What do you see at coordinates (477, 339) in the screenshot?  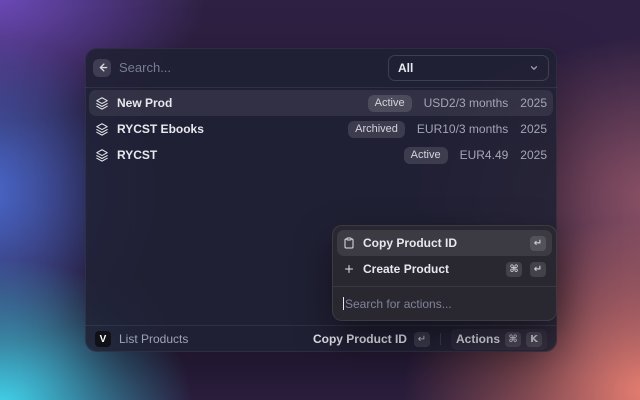 I see `actions-button-label: Actions` at bounding box center [477, 339].